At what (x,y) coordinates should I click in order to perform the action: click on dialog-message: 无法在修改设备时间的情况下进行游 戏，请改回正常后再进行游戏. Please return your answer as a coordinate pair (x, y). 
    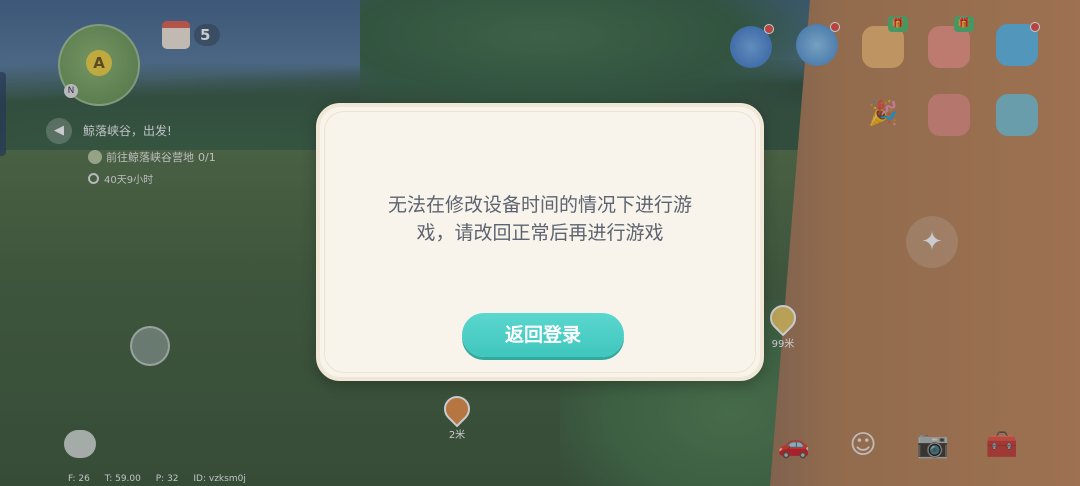
    Looking at the image, I should click on (540, 219).